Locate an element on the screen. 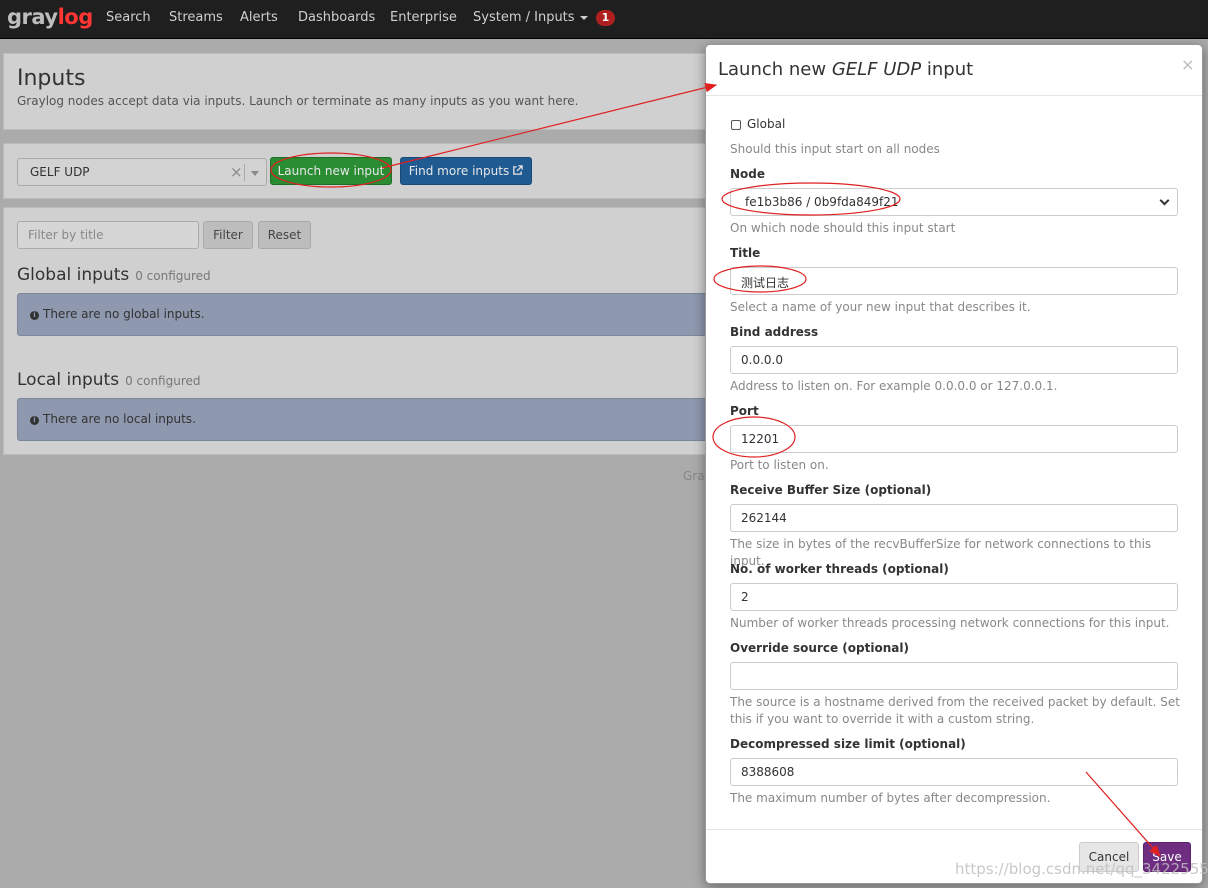  global-empty-text: There are no global inputs. is located at coordinates (124, 314).